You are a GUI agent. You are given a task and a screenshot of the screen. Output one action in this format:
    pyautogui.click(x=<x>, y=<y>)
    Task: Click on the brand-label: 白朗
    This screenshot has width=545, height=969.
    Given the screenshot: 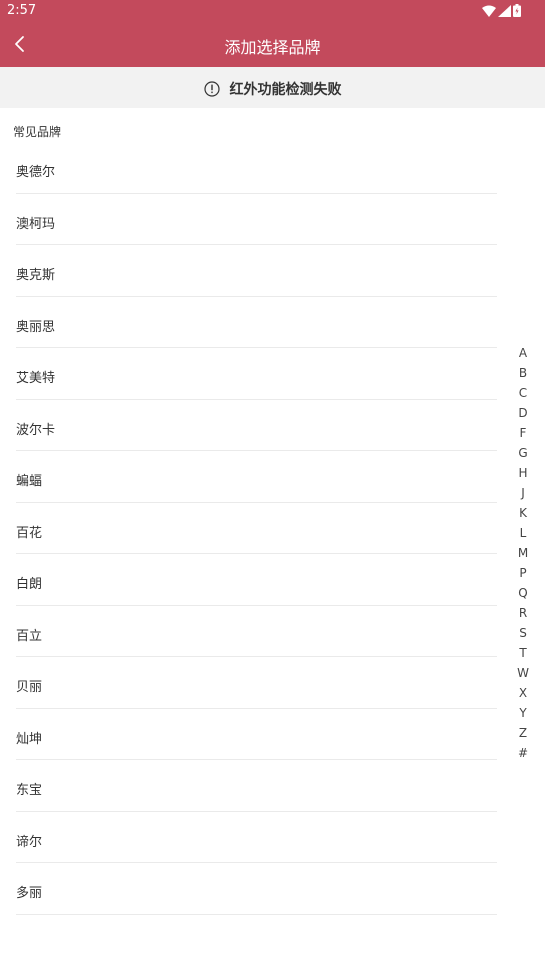 What is the action you would take?
    pyautogui.click(x=29, y=584)
    